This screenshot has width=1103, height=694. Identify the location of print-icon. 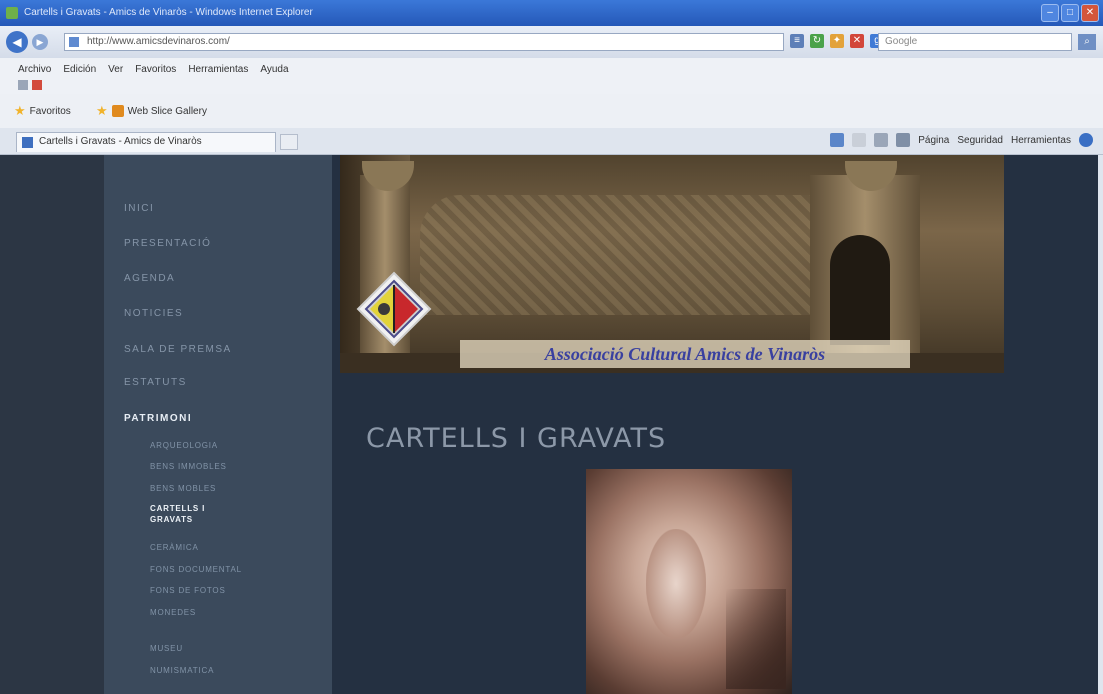
(903, 140).